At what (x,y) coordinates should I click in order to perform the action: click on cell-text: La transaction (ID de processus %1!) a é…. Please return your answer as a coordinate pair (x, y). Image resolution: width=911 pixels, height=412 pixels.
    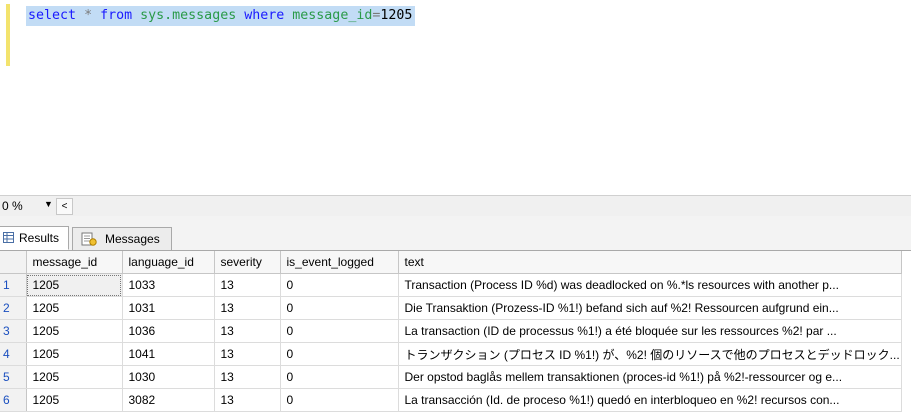
    Looking at the image, I should click on (650, 331).